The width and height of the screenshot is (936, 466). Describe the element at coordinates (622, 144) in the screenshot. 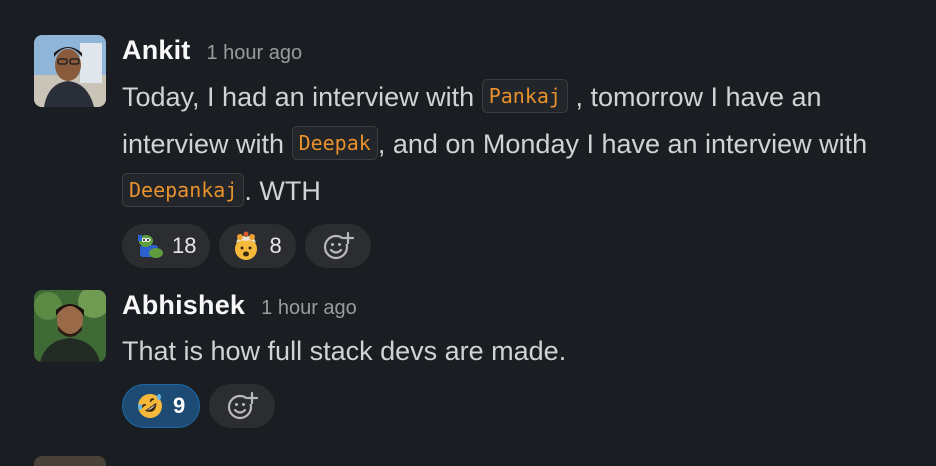

I see `text-segment: , and on Monday I have an interview with` at that location.